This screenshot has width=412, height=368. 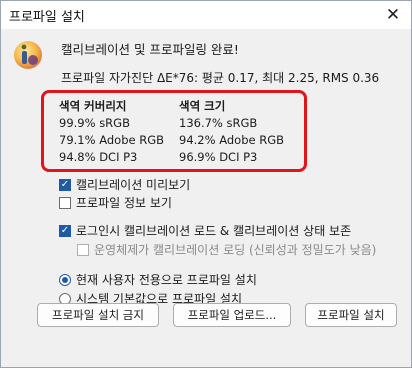 I want to click on gamut-coverage-adobergb: 79.1% Adobe RGB, so click(x=112, y=140).